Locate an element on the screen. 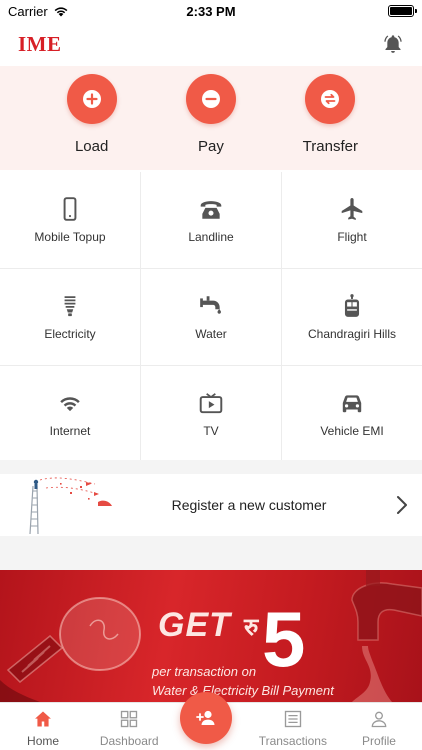  promo-line-2: Water & Electricity Bill Payment is located at coordinates (243, 690).